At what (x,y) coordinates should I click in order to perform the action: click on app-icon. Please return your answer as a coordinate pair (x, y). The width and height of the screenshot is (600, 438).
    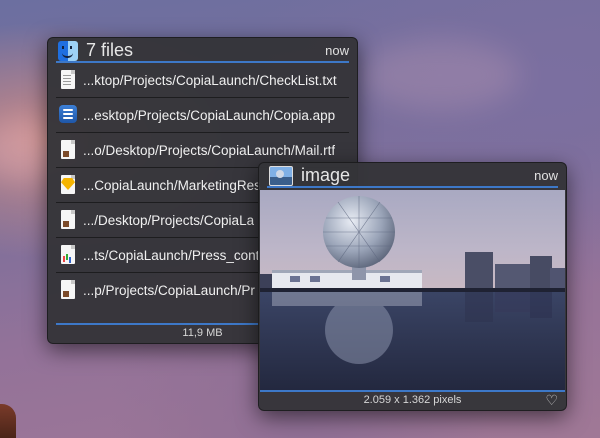
    Looking at the image, I should click on (68, 115).